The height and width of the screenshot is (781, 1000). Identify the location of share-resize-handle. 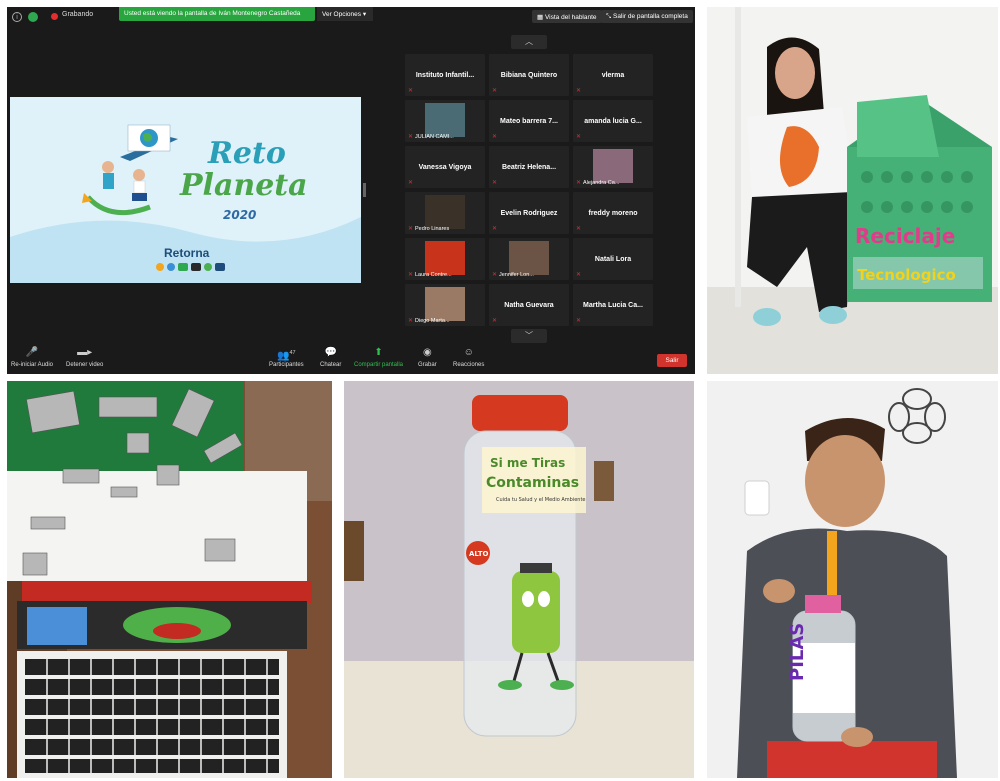
(364, 190).